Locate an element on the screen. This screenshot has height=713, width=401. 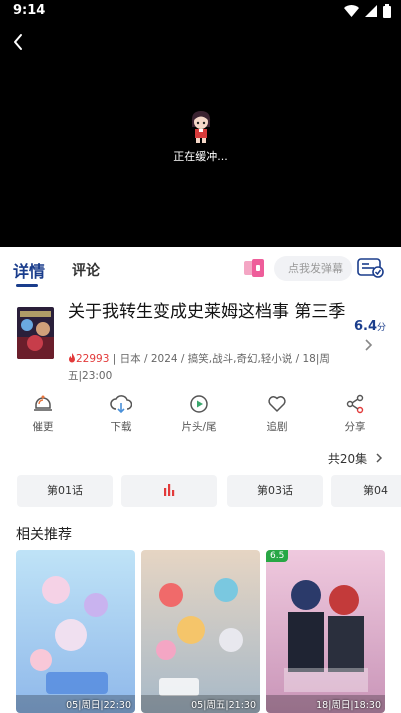
tab-active-indicator is located at coordinates (27, 285).